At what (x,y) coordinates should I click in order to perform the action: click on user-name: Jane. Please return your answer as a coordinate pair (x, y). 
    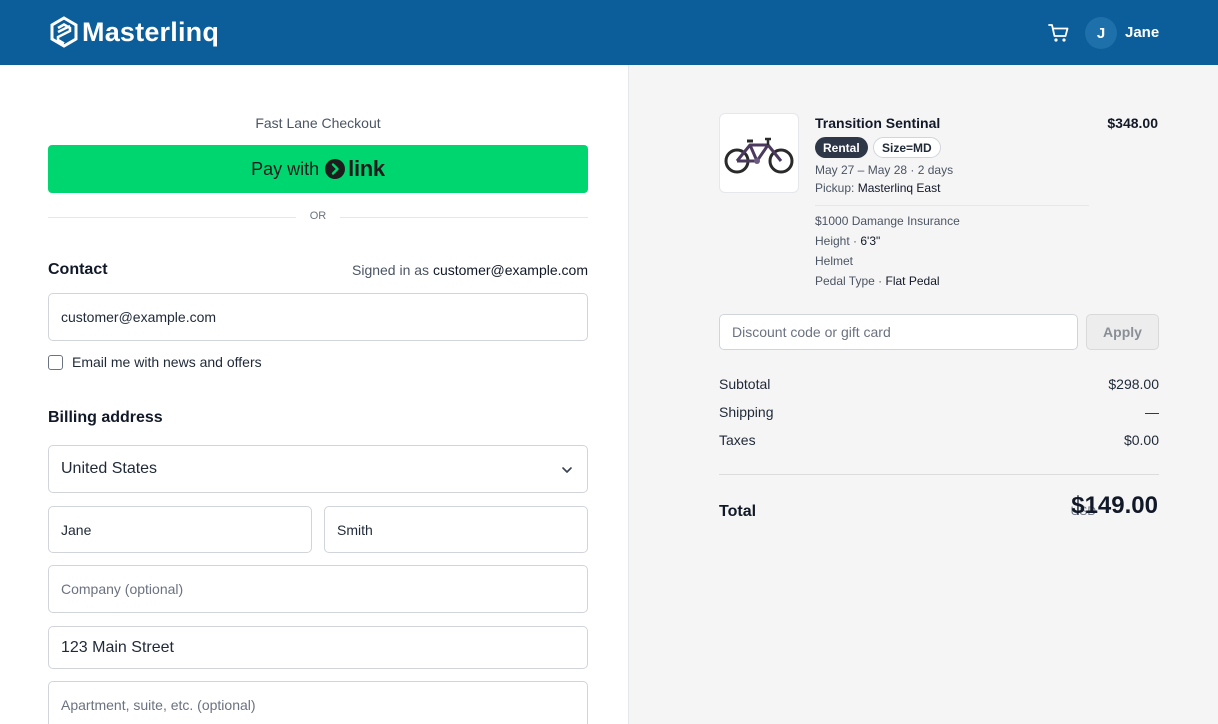
    Looking at the image, I should click on (1142, 32).